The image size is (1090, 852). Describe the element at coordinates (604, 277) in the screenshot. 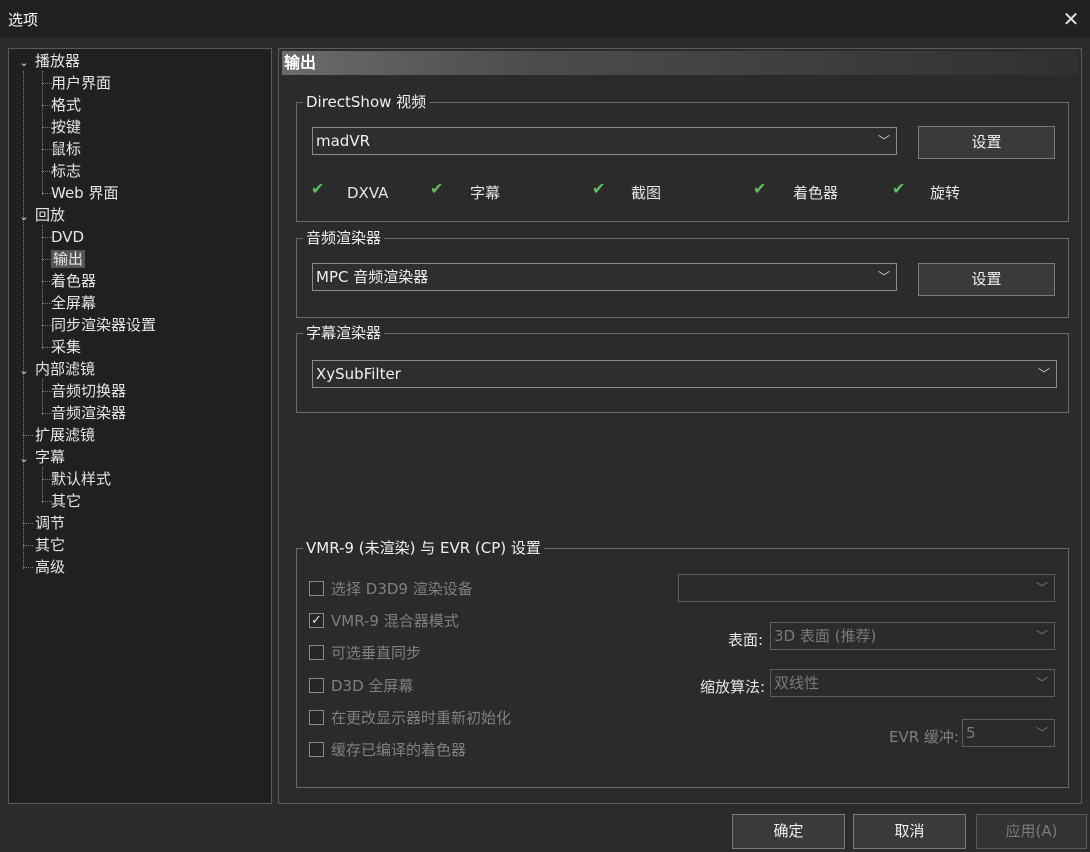

I see `audio-renderer-select: MPC 音频渲染器 ﹀` at that location.